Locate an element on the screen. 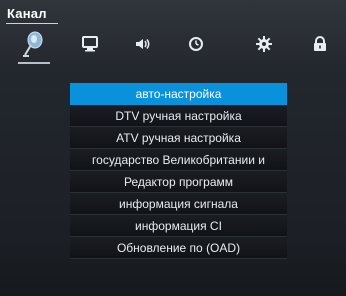 The width and height of the screenshot is (346, 296). gear-icon is located at coordinates (264, 44).